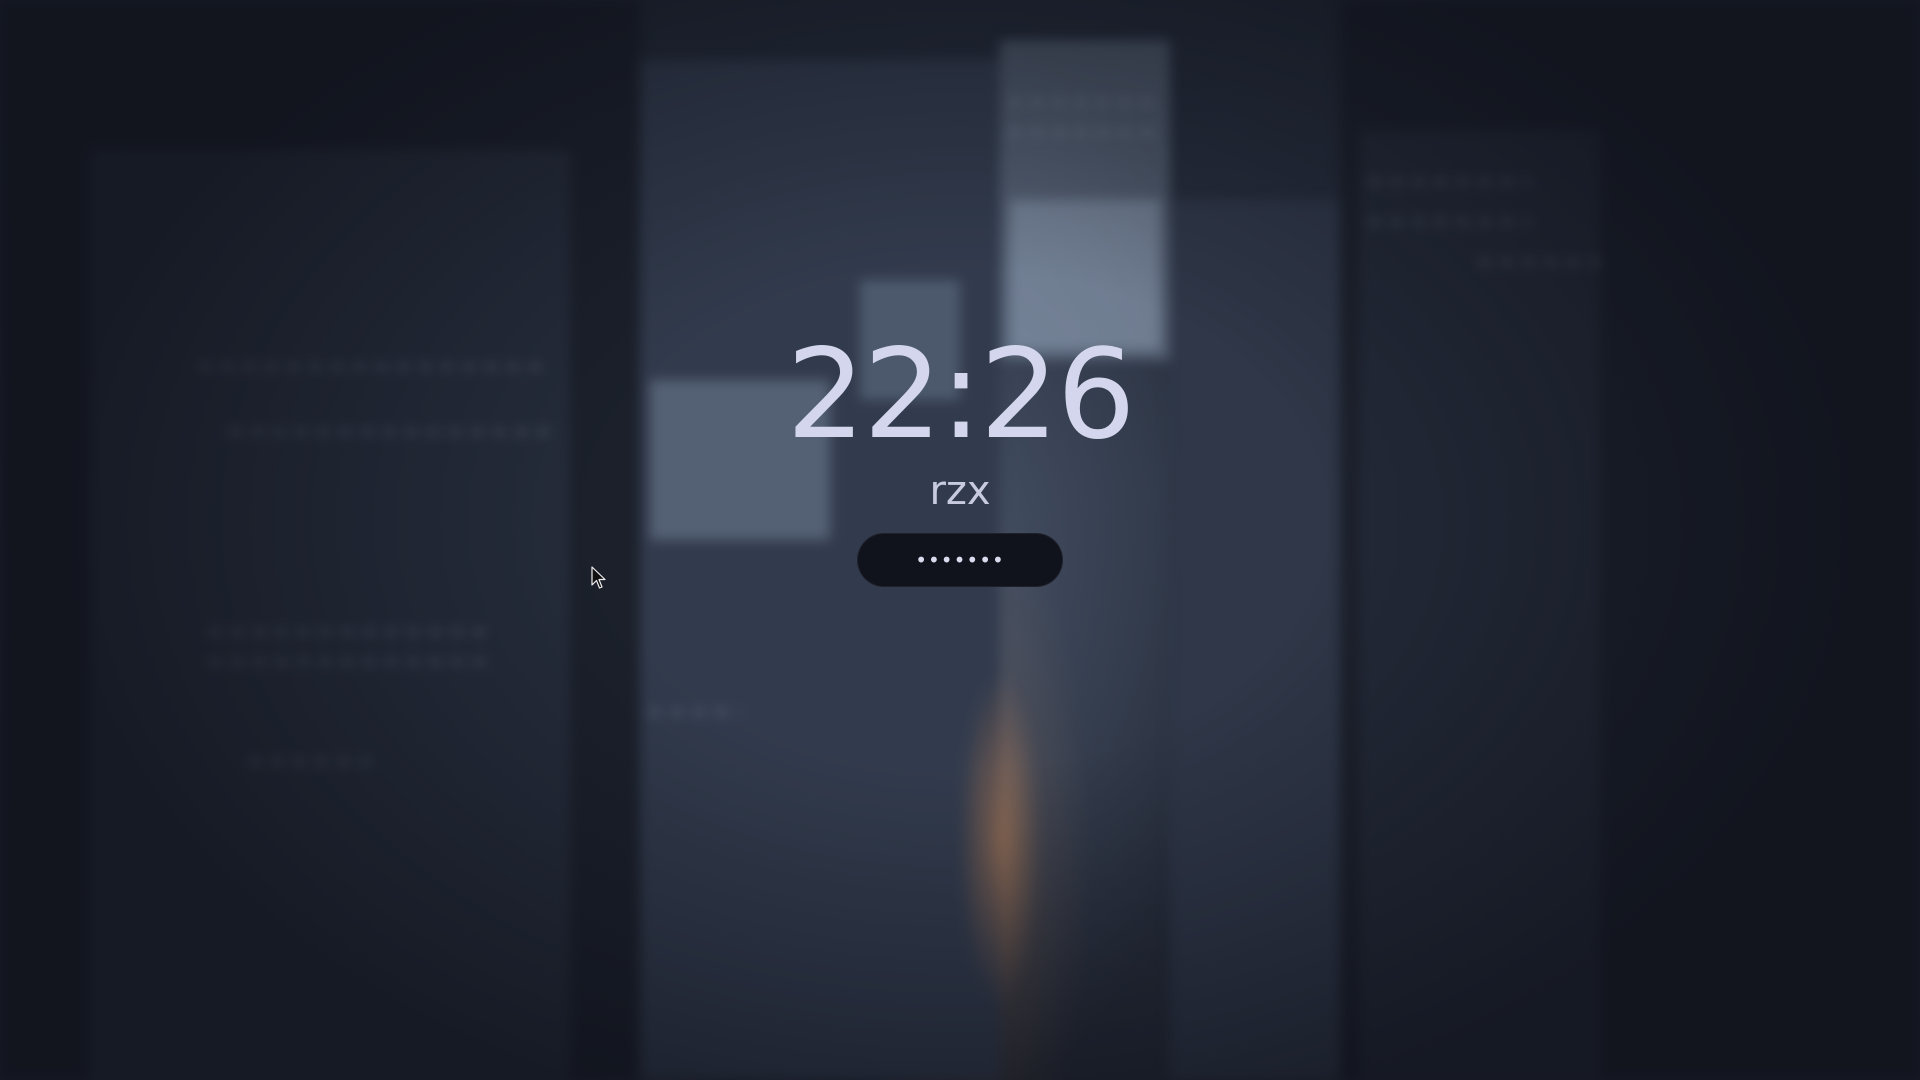  I want to click on username-label: rzx, so click(960, 491).